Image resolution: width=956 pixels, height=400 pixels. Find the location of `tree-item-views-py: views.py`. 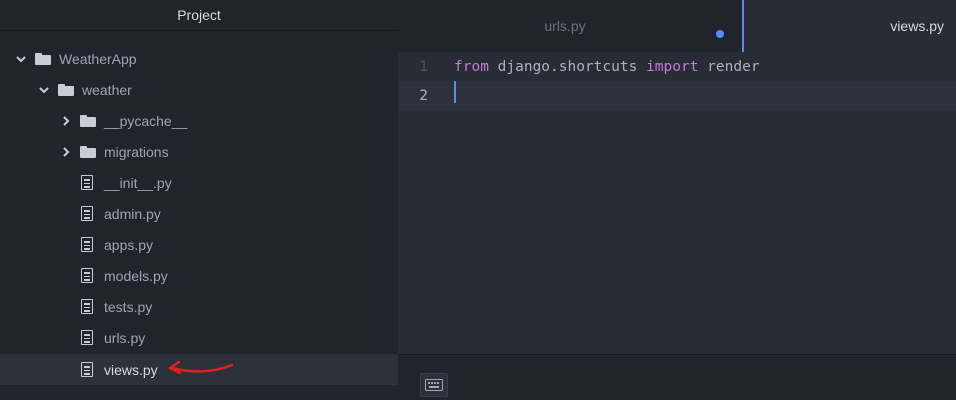

tree-item-views-py: views.py is located at coordinates (199, 369).